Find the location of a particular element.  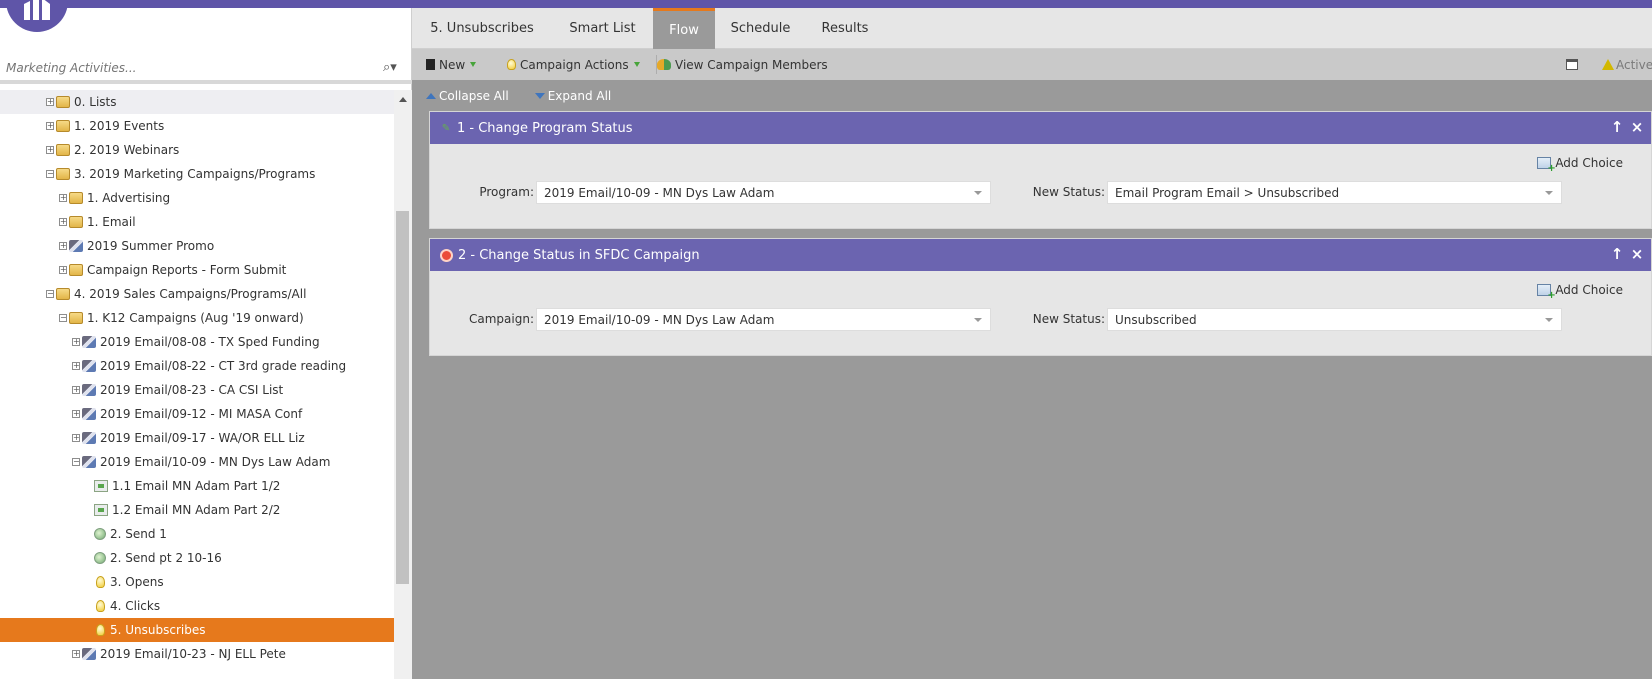

tab-schedule: Schedule is located at coordinates (760, 28).